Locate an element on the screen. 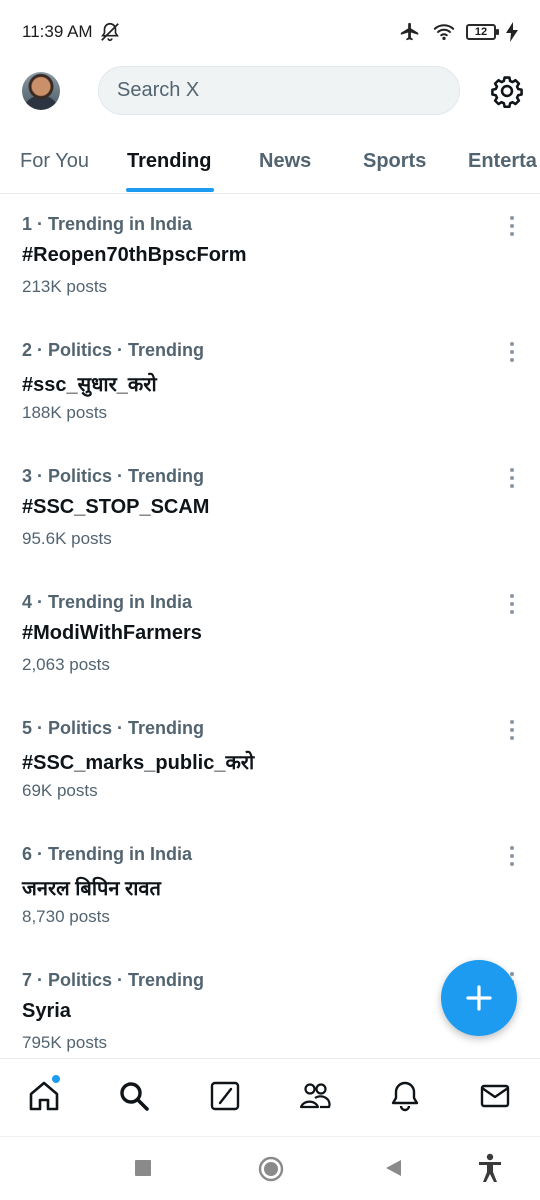 The image size is (540, 1200). trend-meta: 6 · Trending in India is located at coordinates (107, 854).